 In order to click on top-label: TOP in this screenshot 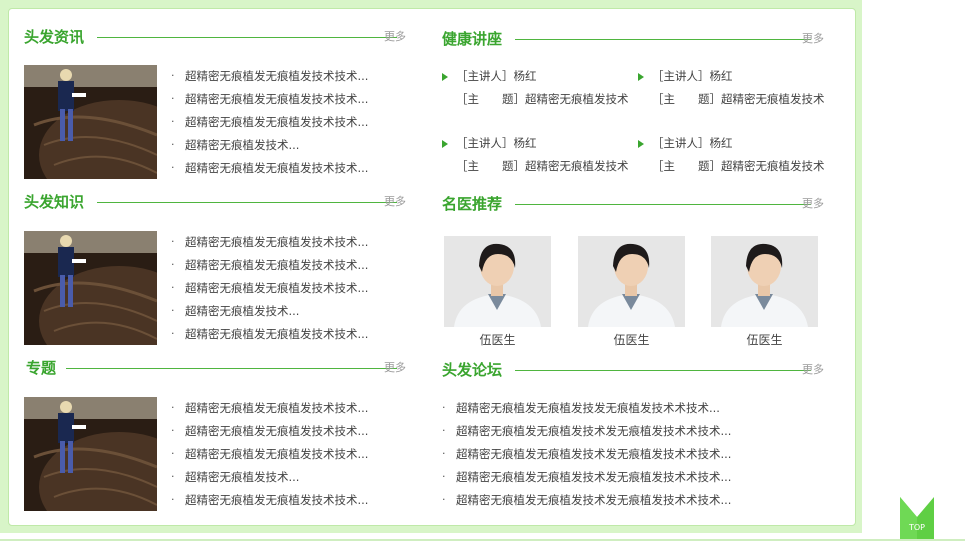, I will do `click(916, 527)`.